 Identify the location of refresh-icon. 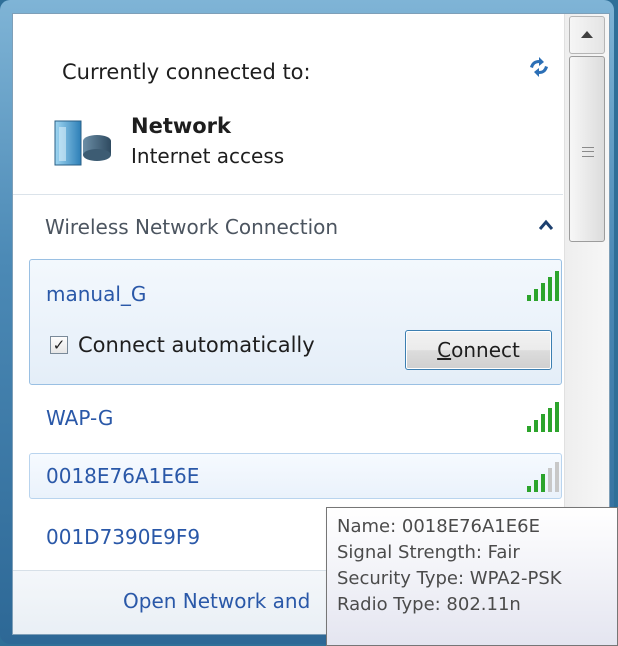
(539, 67).